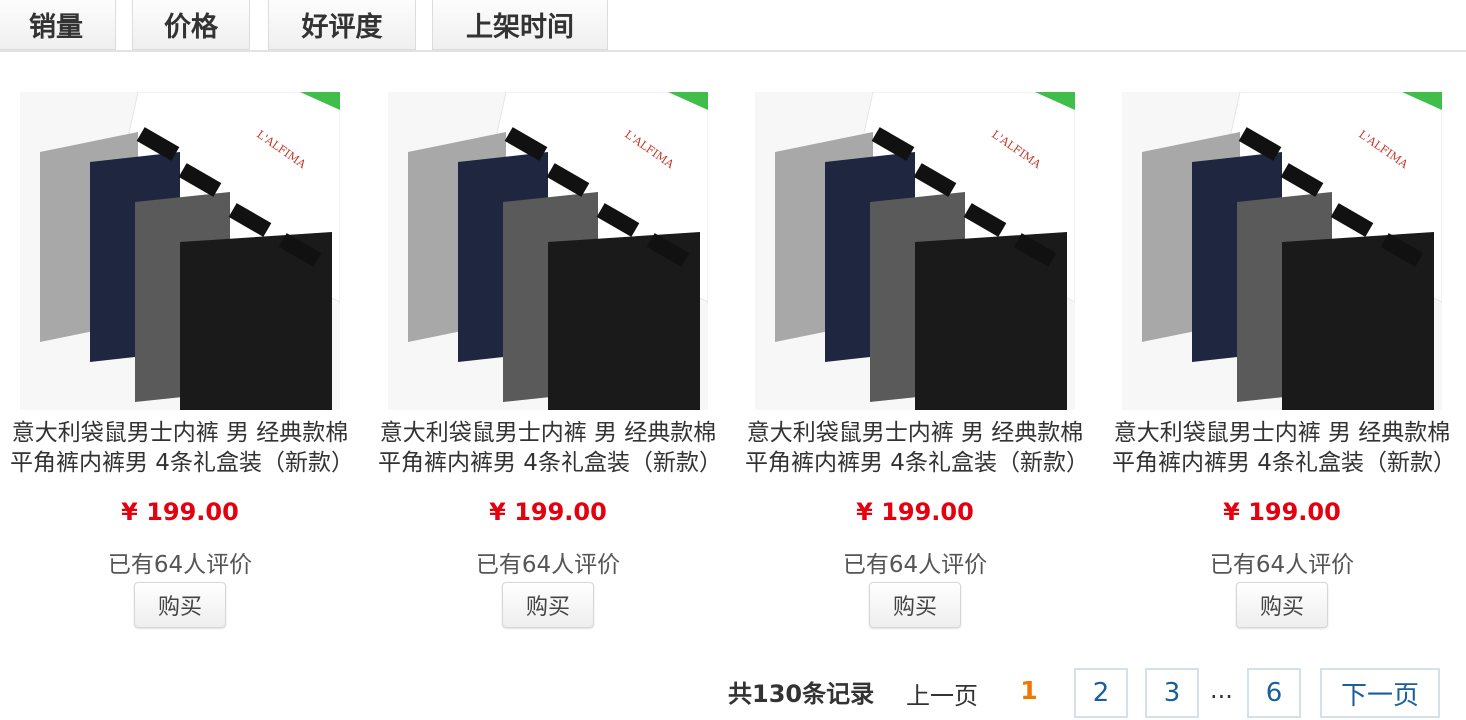  Describe the element at coordinates (191, 25) in the screenshot. I see `sort-tab-price: 价格` at that location.